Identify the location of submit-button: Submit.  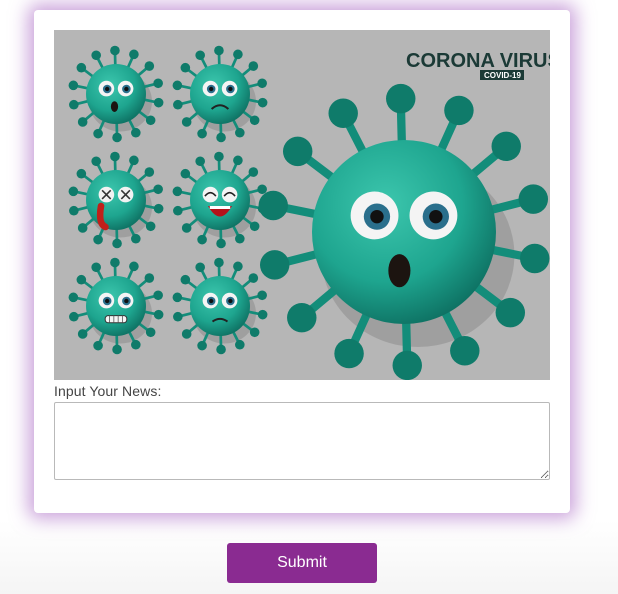
(302, 563).